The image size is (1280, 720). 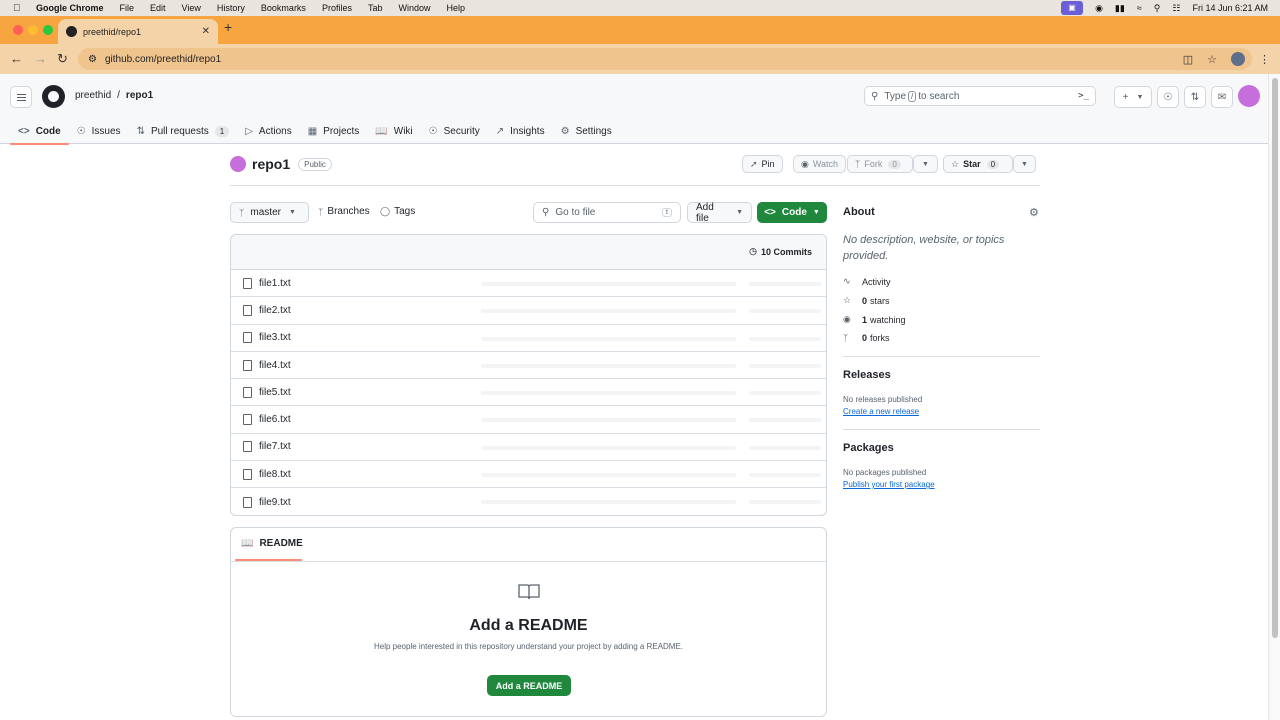 What do you see at coordinates (867, 375) in the screenshot?
I see `releases-heading: Releases` at bounding box center [867, 375].